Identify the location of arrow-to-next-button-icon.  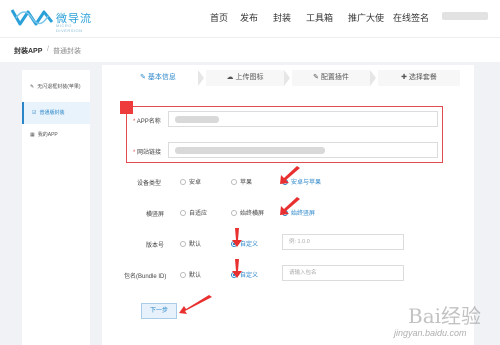
(195, 304).